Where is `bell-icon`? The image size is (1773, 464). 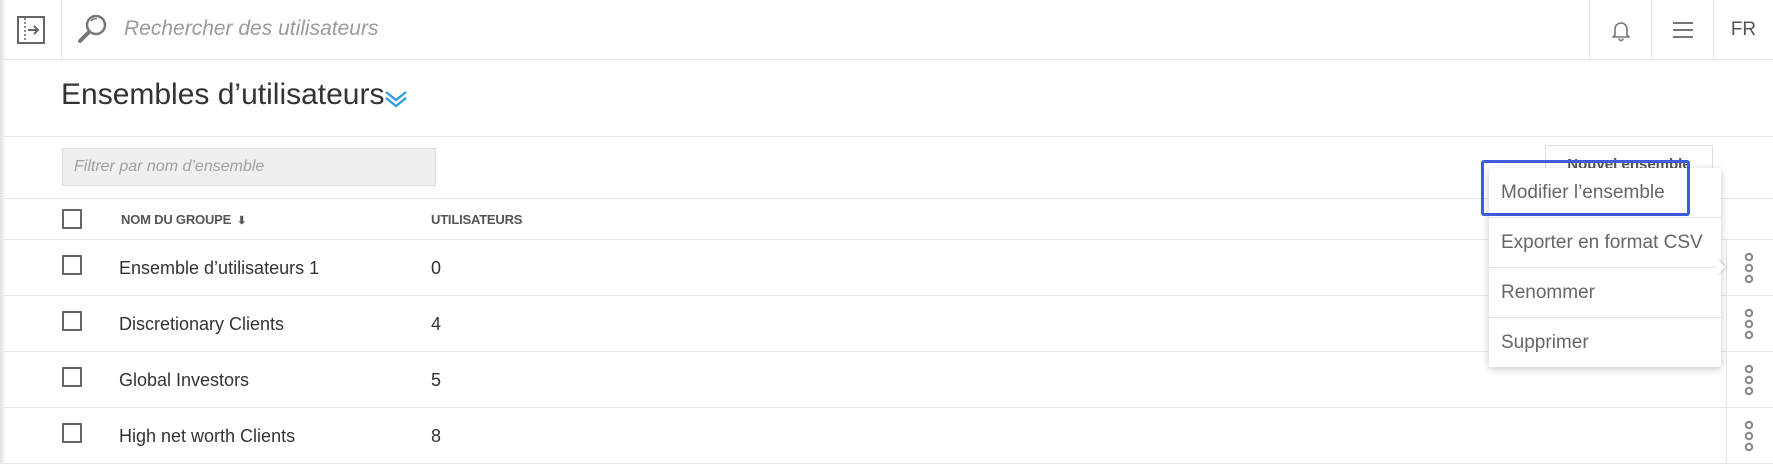 bell-icon is located at coordinates (1620, 31).